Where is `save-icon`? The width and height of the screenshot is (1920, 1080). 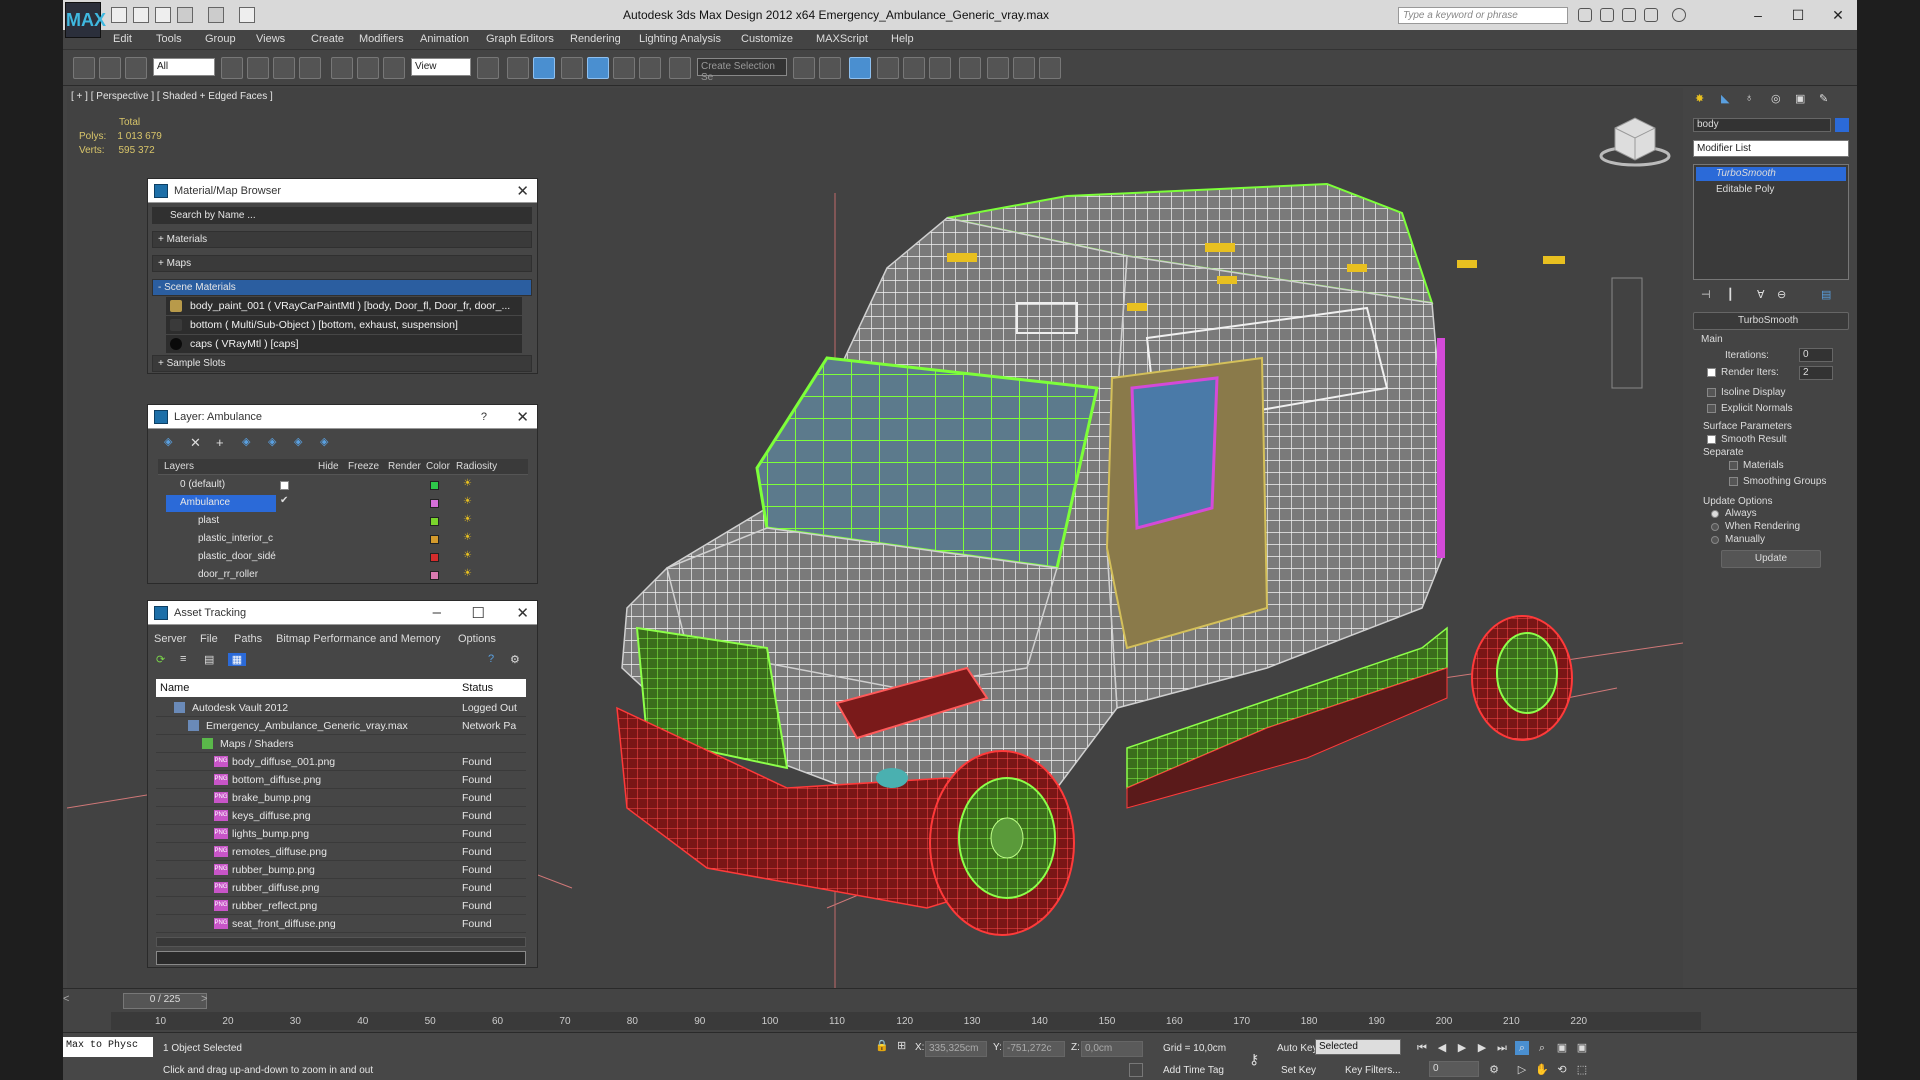 save-icon is located at coordinates (163, 15).